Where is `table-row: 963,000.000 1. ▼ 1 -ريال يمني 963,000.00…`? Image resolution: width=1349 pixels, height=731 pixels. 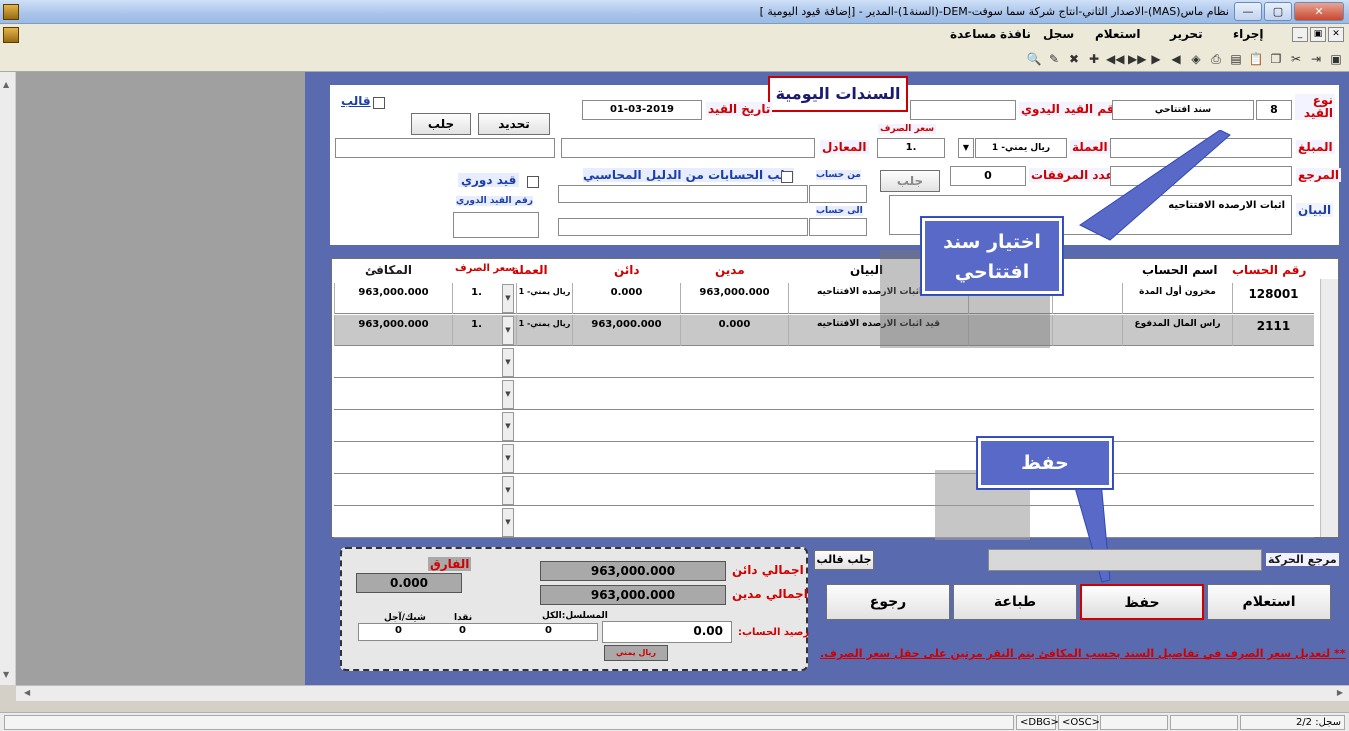
table-row: 963,000.000 1. ▼ 1 -ريال يمني 963,000.00… is located at coordinates (824, 330).